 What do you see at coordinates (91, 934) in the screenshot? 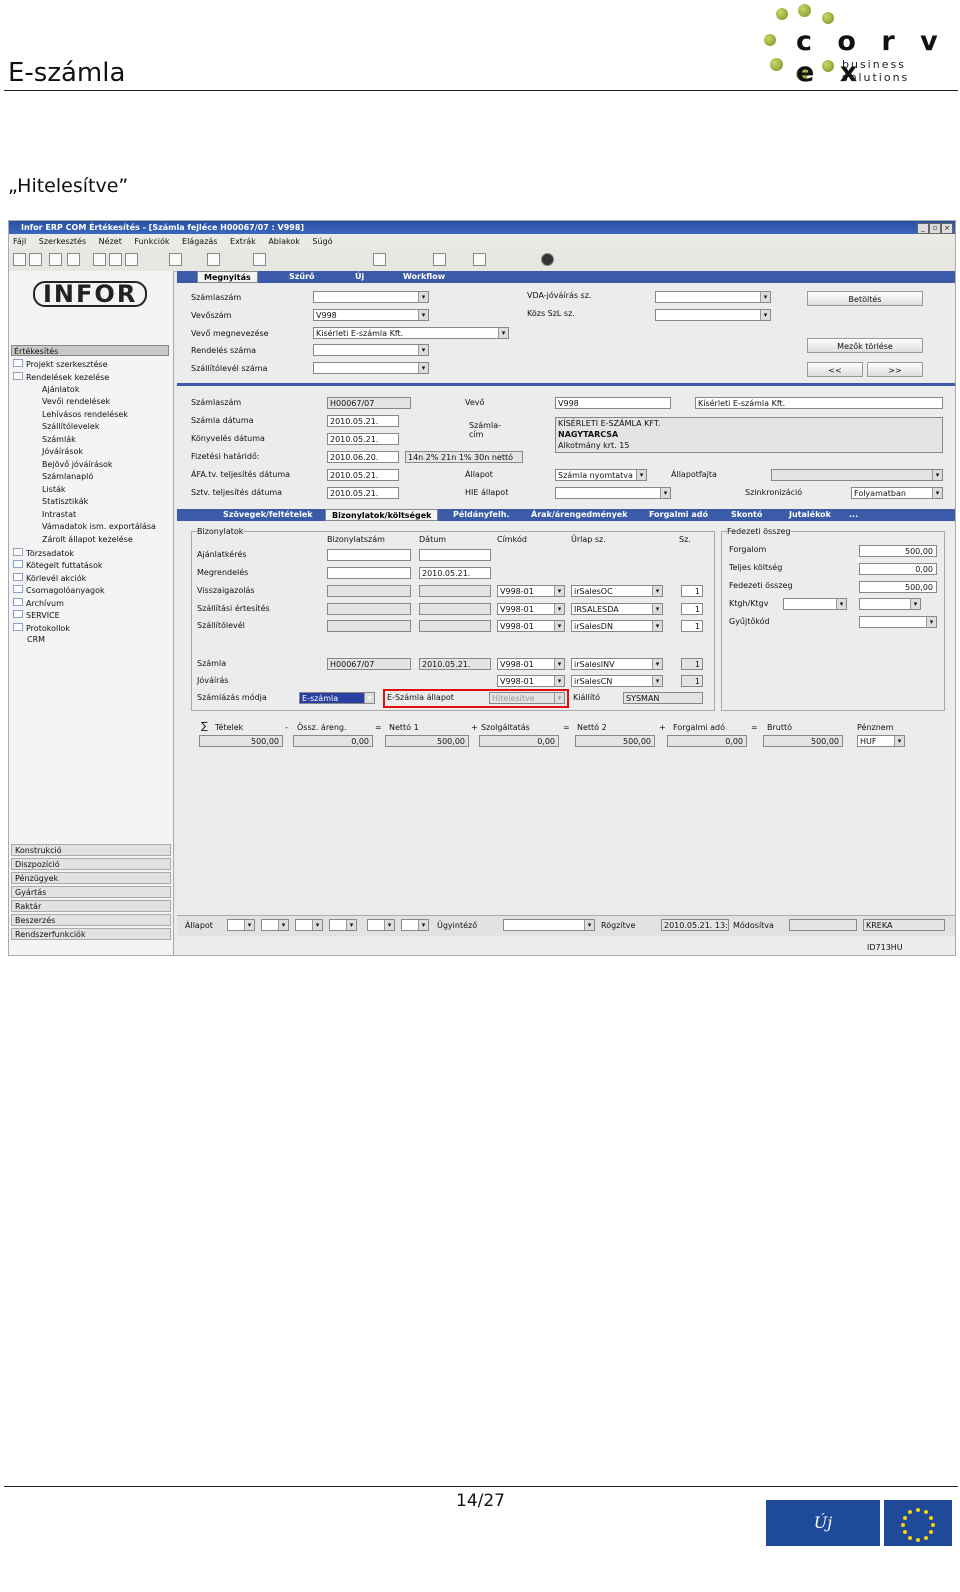
I see `nav-rendszerfunkciok: Rendszerfunkciók` at bounding box center [91, 934].